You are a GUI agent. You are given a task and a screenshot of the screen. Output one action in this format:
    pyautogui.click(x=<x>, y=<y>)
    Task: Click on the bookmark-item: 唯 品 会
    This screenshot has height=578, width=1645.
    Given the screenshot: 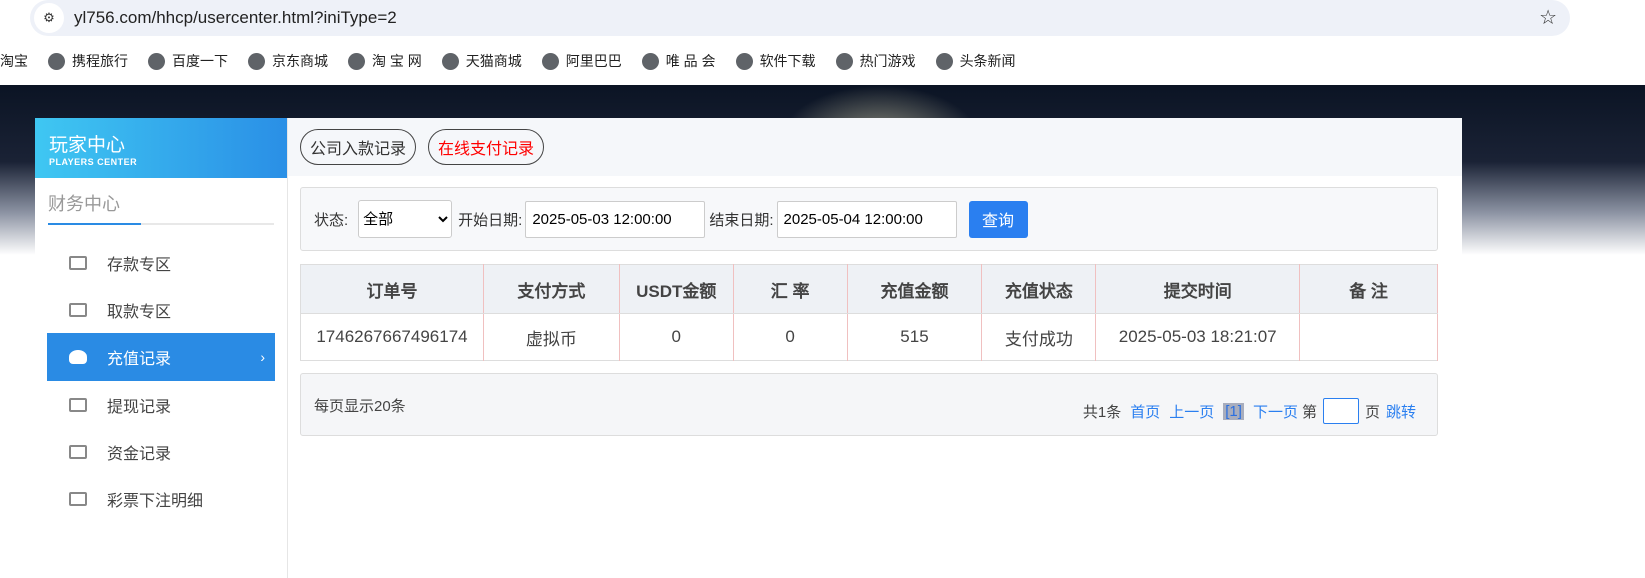 What is the action you would take?
    pyautogui.click(x=678, y=61)
    